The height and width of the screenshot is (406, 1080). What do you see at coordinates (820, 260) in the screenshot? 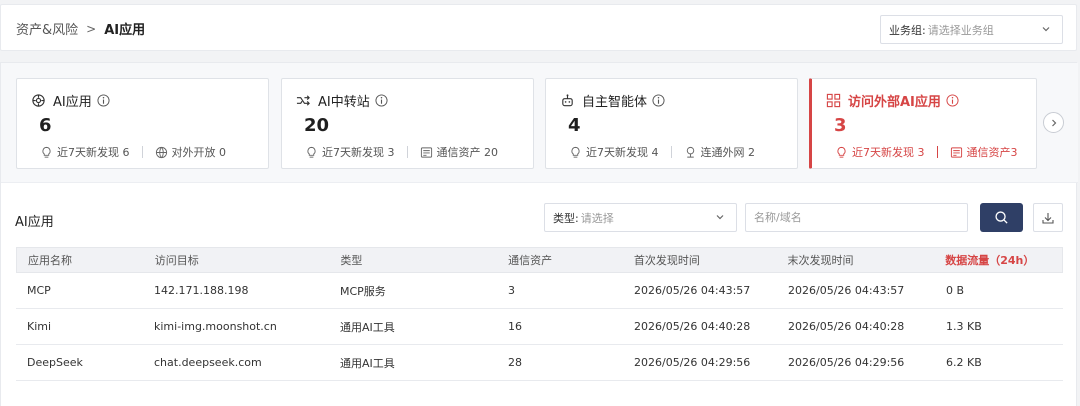
I see `column-header-last-seen: 末次发现时间` at bounding box center [820, 260].